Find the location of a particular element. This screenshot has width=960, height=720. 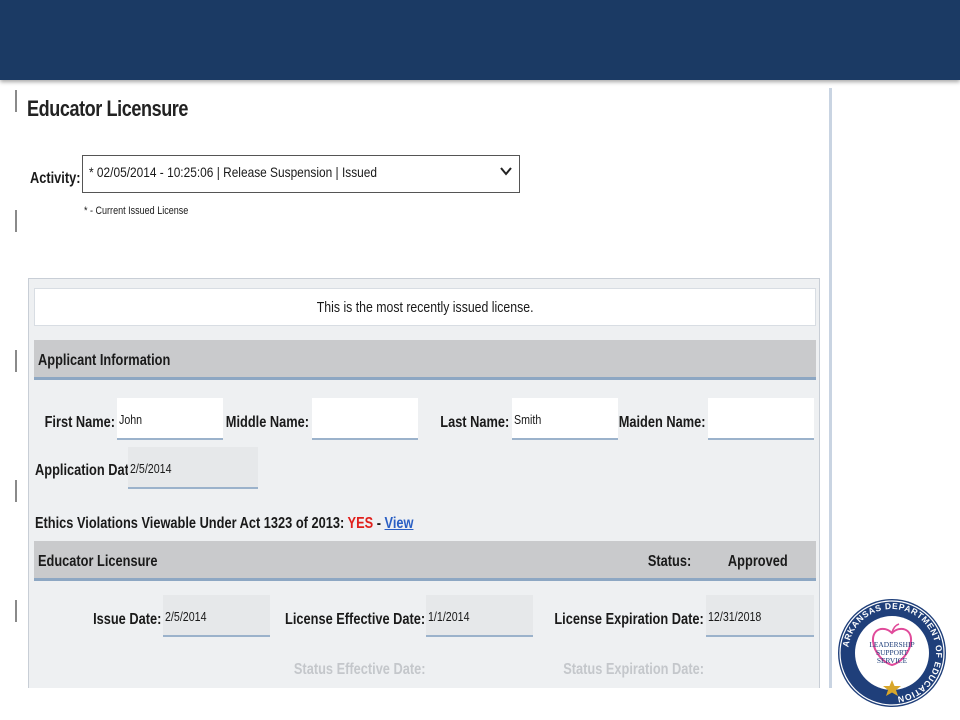

current-license-note: * - Current Issued License is located at coordinates (136, 211).